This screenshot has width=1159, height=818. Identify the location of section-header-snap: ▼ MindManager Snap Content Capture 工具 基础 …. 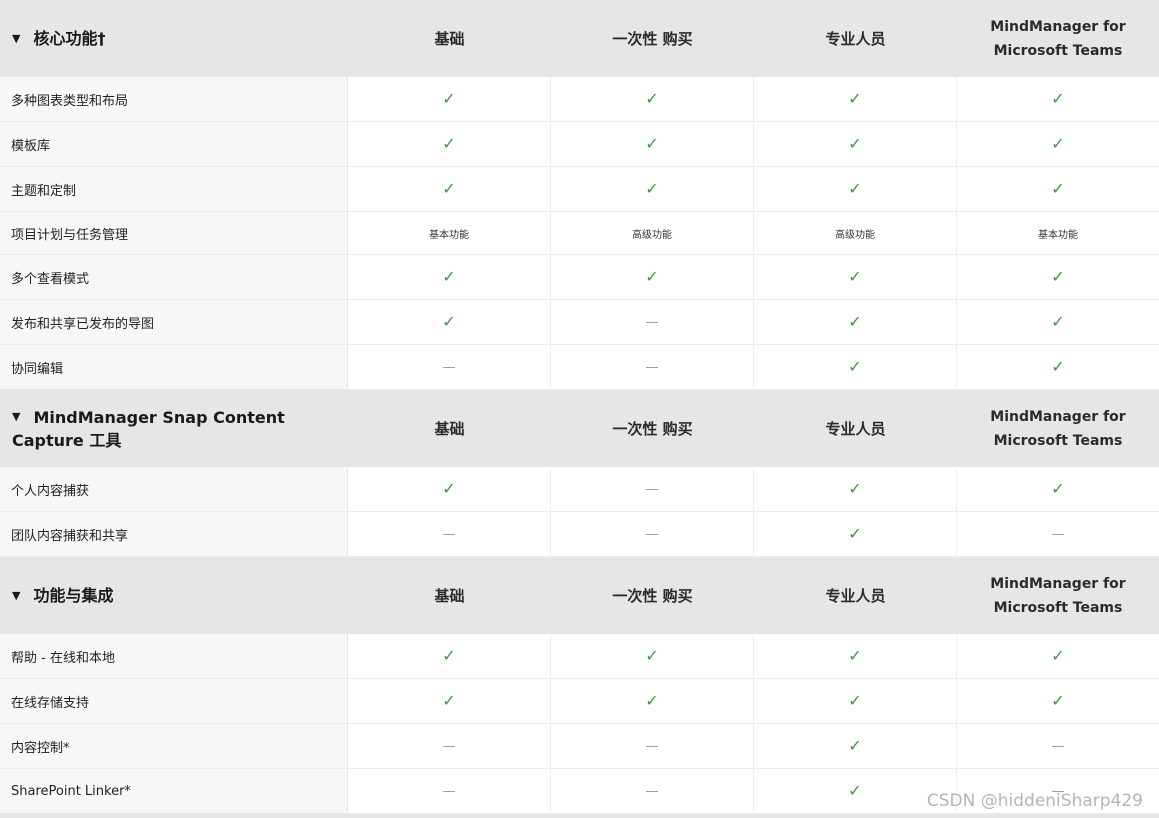
(579, 428).